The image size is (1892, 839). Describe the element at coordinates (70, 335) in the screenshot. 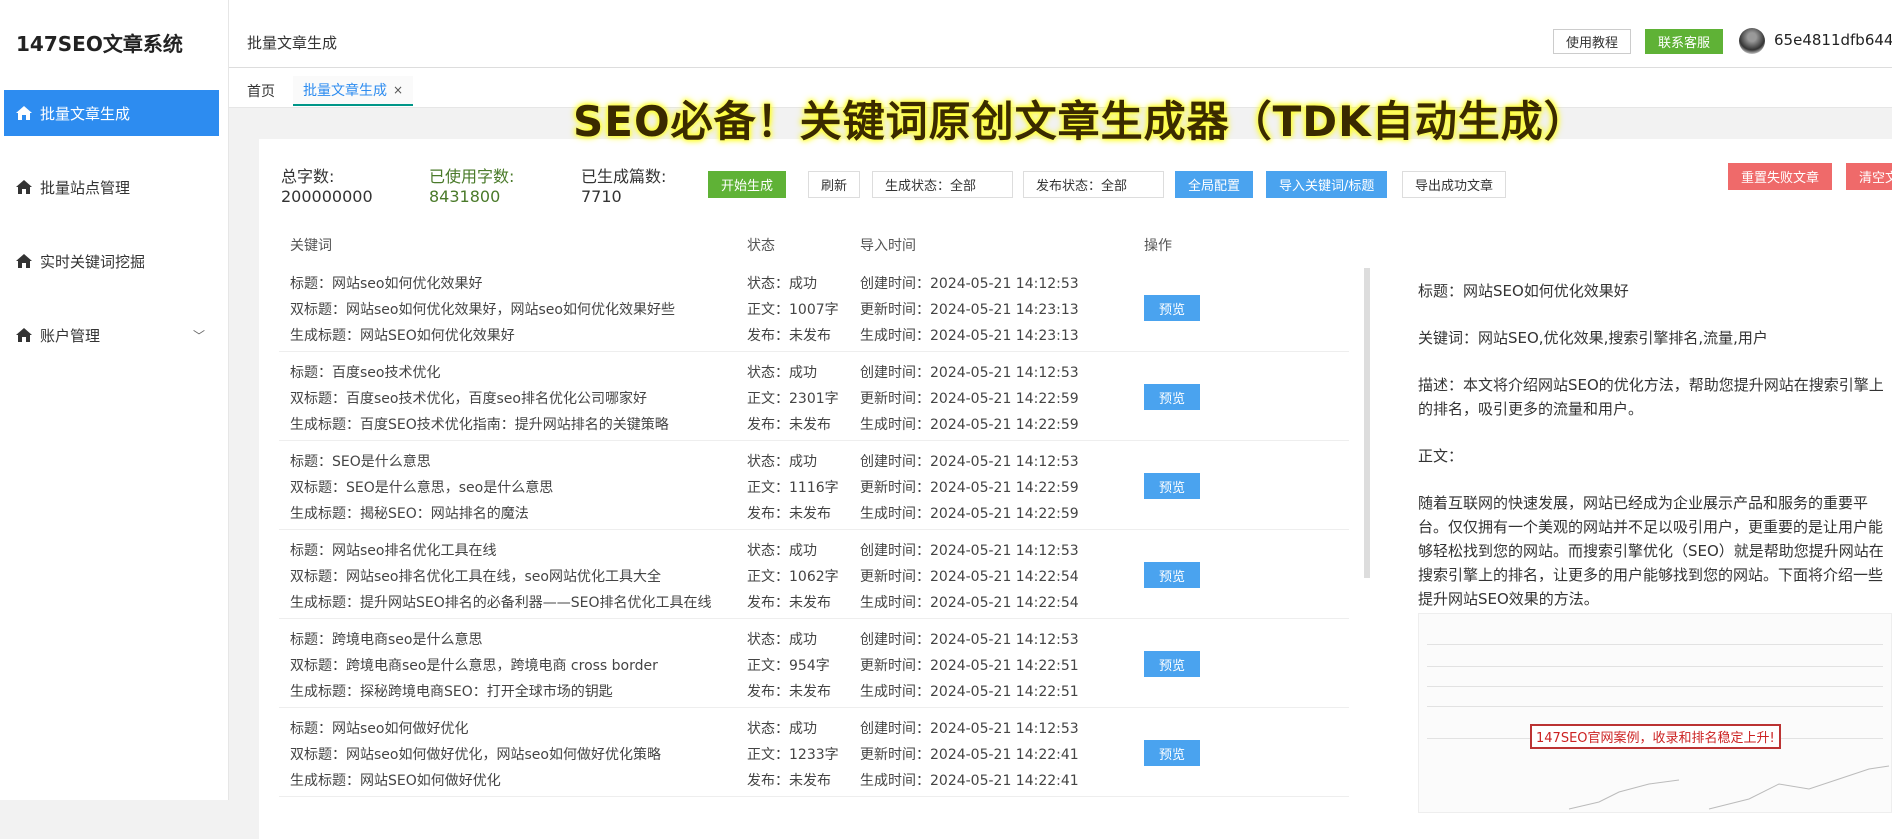

I see `sidebar-item-label: 账户管理` at that location.